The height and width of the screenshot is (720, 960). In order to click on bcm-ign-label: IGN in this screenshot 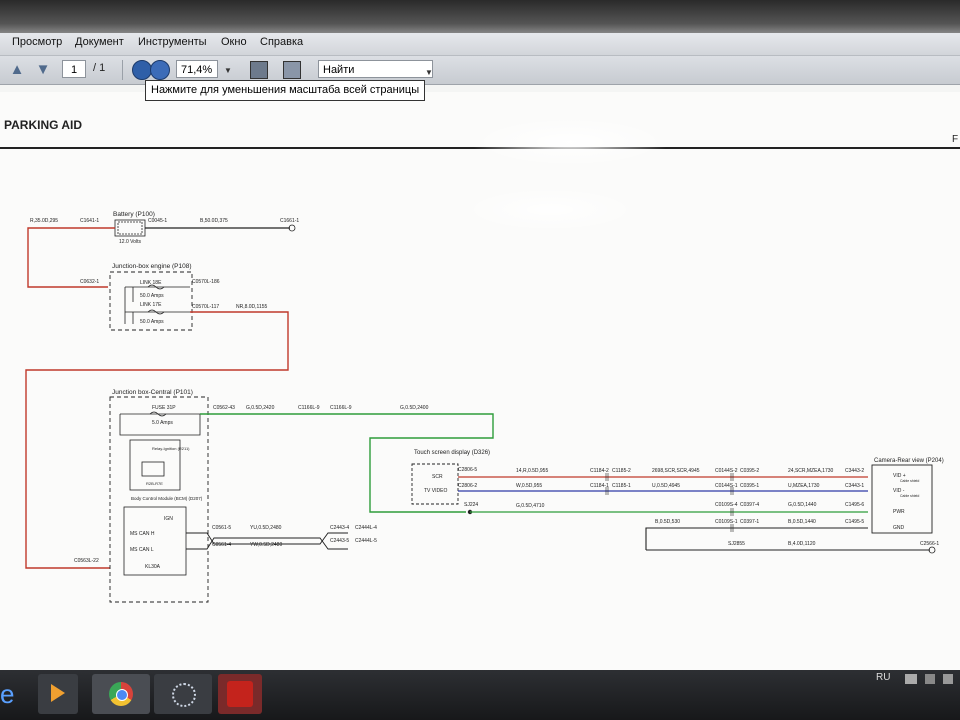, I will do `click(168, 519)`.